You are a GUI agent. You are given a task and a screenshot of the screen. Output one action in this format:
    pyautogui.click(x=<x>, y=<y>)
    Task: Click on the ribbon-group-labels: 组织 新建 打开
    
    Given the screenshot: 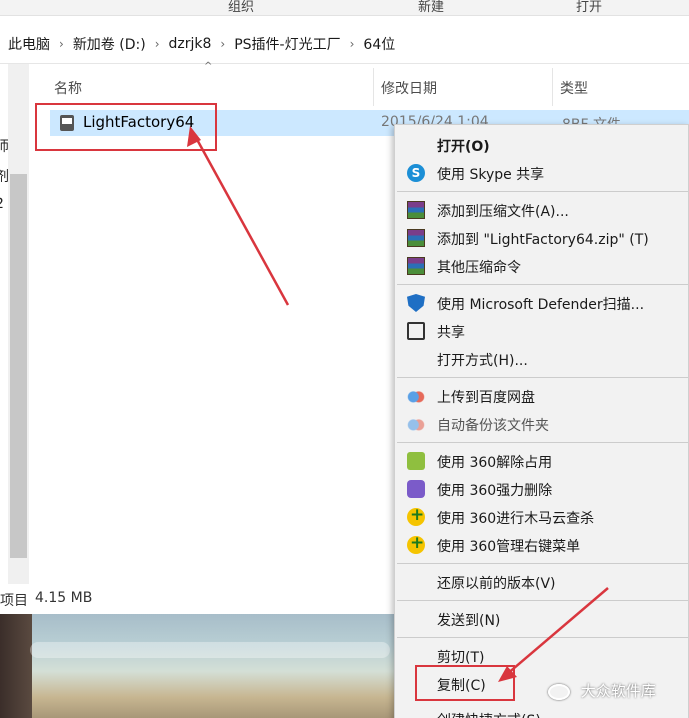 What is the action you would take?
    pyautogui.click(x=344, y=8)
    